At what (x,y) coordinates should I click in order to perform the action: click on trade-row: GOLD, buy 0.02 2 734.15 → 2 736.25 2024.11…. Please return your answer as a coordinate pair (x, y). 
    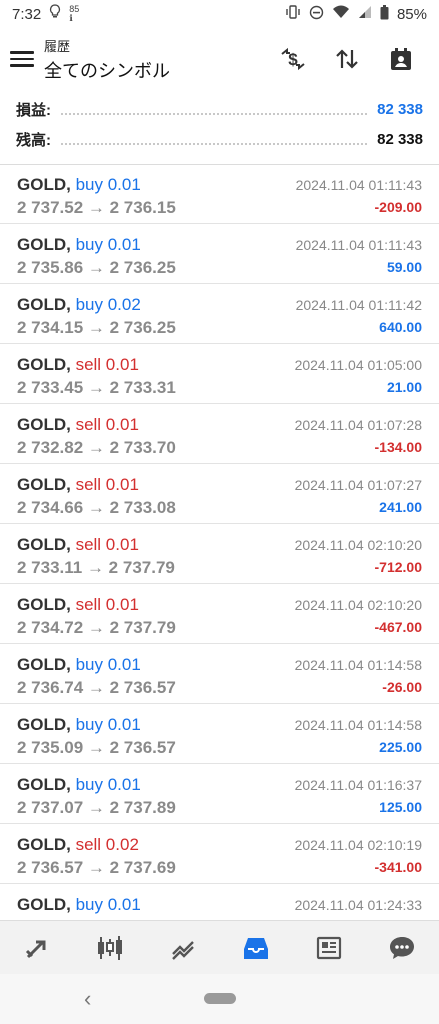
    Looking at the image, I should click on (219, 314).